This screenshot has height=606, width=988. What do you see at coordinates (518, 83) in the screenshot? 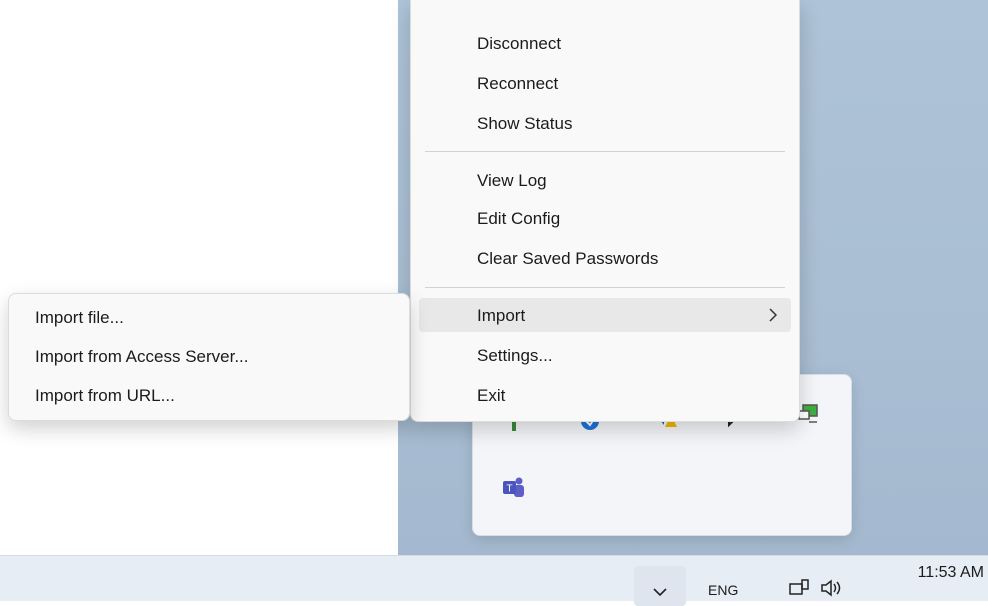
I see `menu-item-label: Reconnect` at bounding box center [518, 83].